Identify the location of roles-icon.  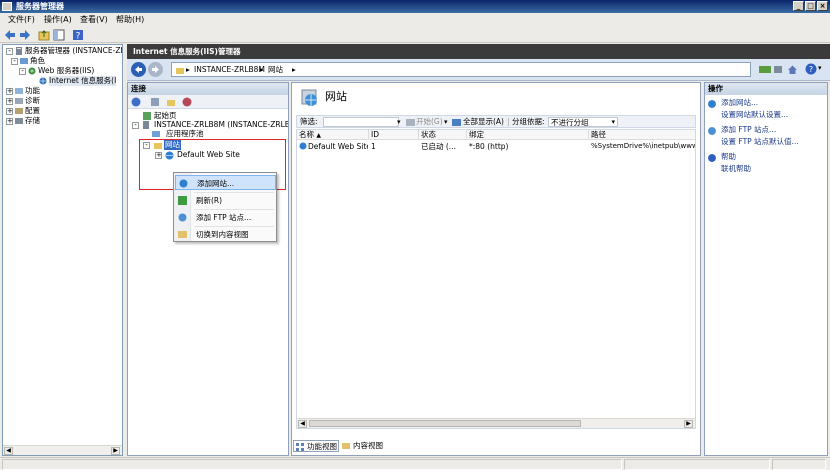
(24, 61).